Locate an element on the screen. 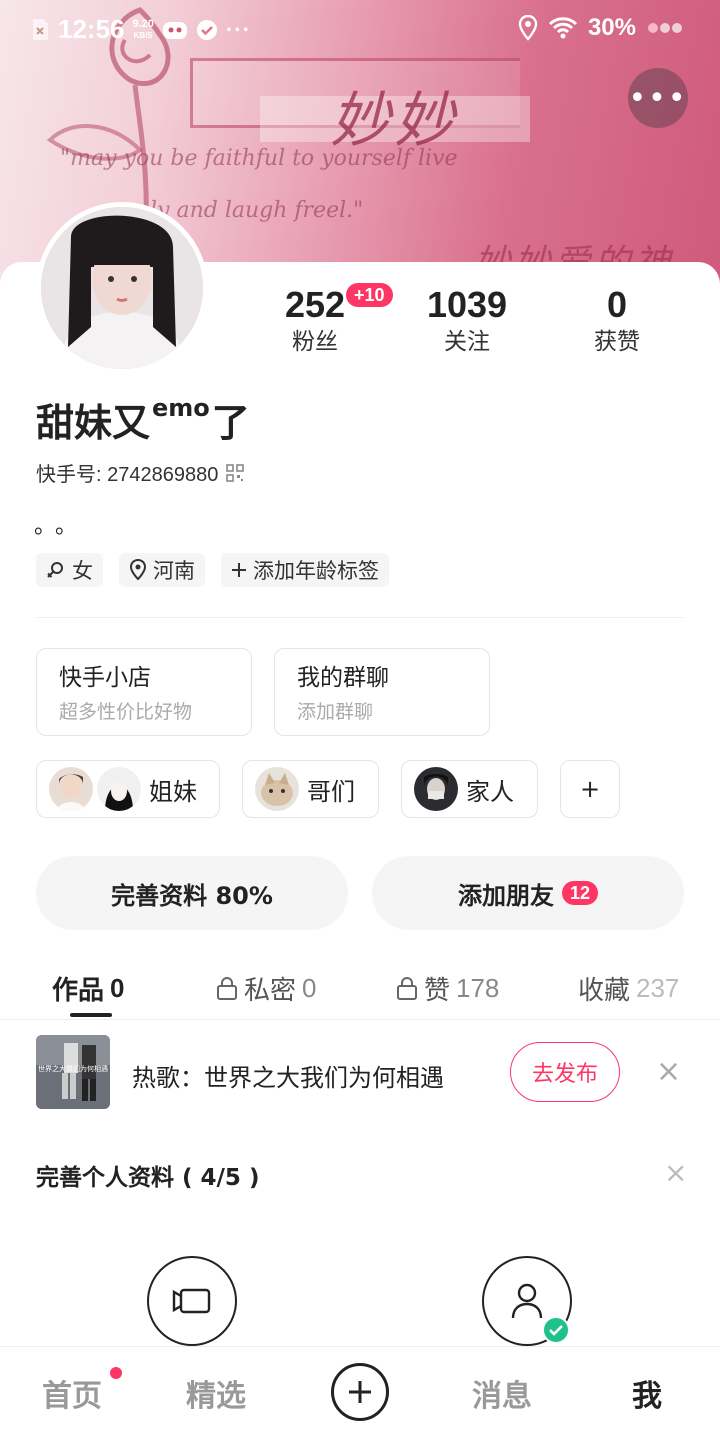 The image size is (720, 1436). app-notification-icon is located at coordinates (174, 30).